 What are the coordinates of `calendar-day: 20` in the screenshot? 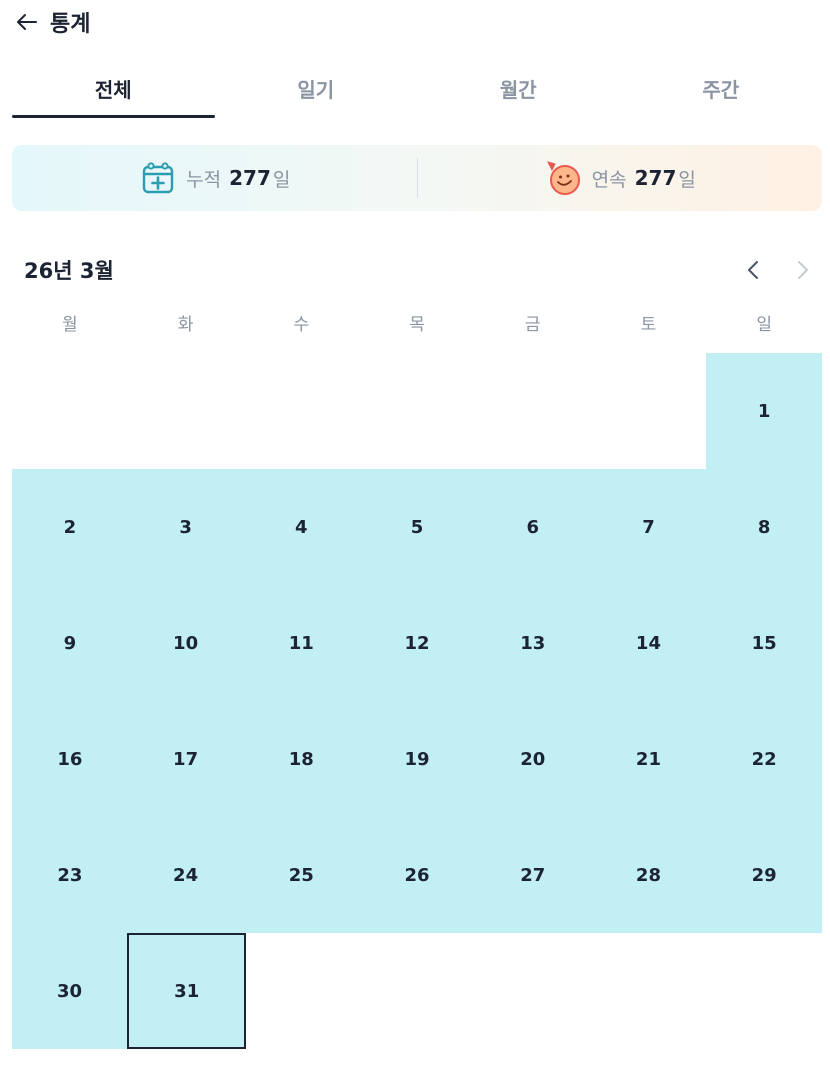 It's located at (532, 759).